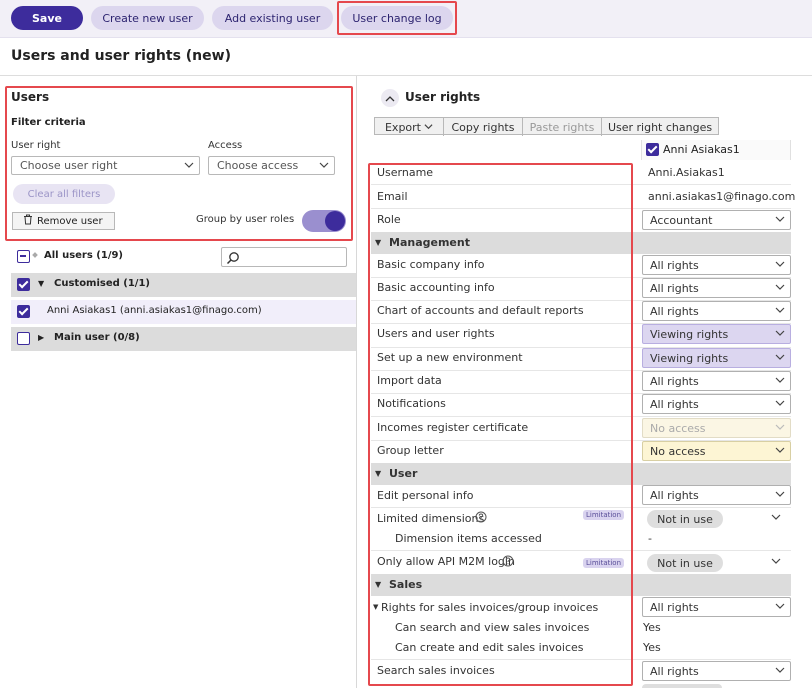  I want to click on right-label: Rights for sales invoices/group invoices, so click(490, 607).